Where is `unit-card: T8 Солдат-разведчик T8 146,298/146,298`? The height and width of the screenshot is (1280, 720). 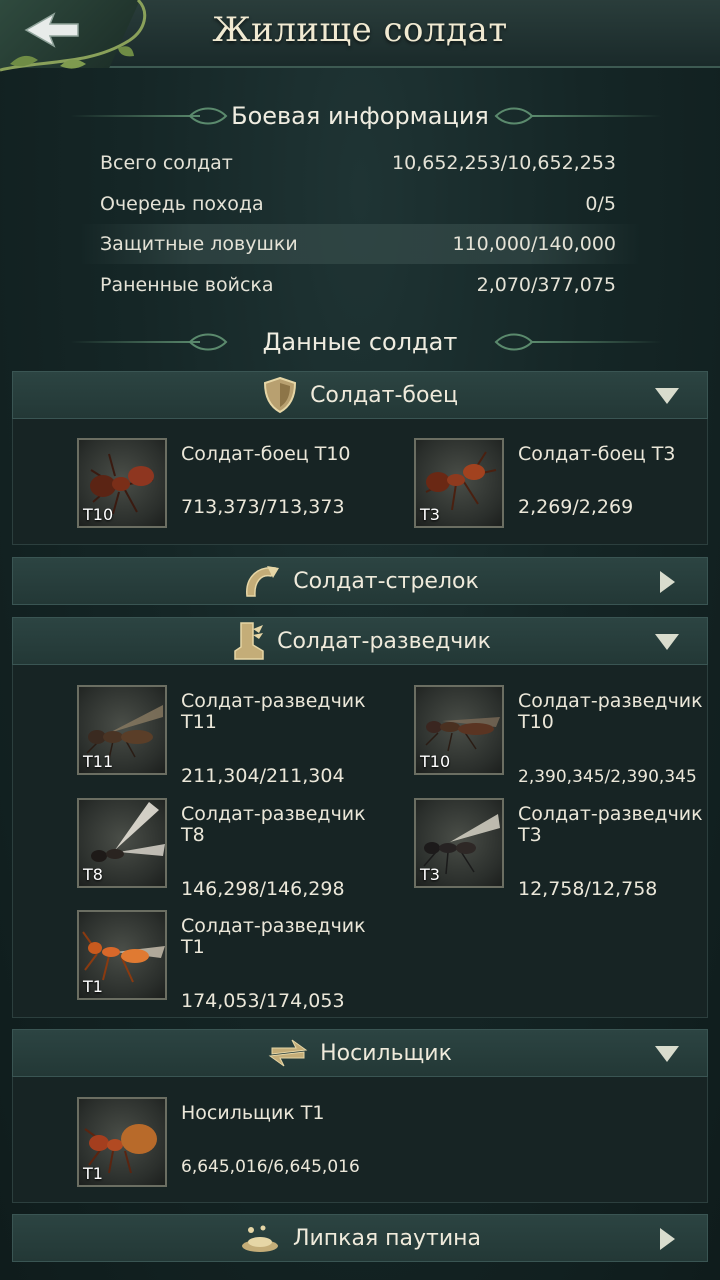
unit-card: T8 Солдат-разведчик T8 146,298/146,298 is located at coordinates (237, 849).